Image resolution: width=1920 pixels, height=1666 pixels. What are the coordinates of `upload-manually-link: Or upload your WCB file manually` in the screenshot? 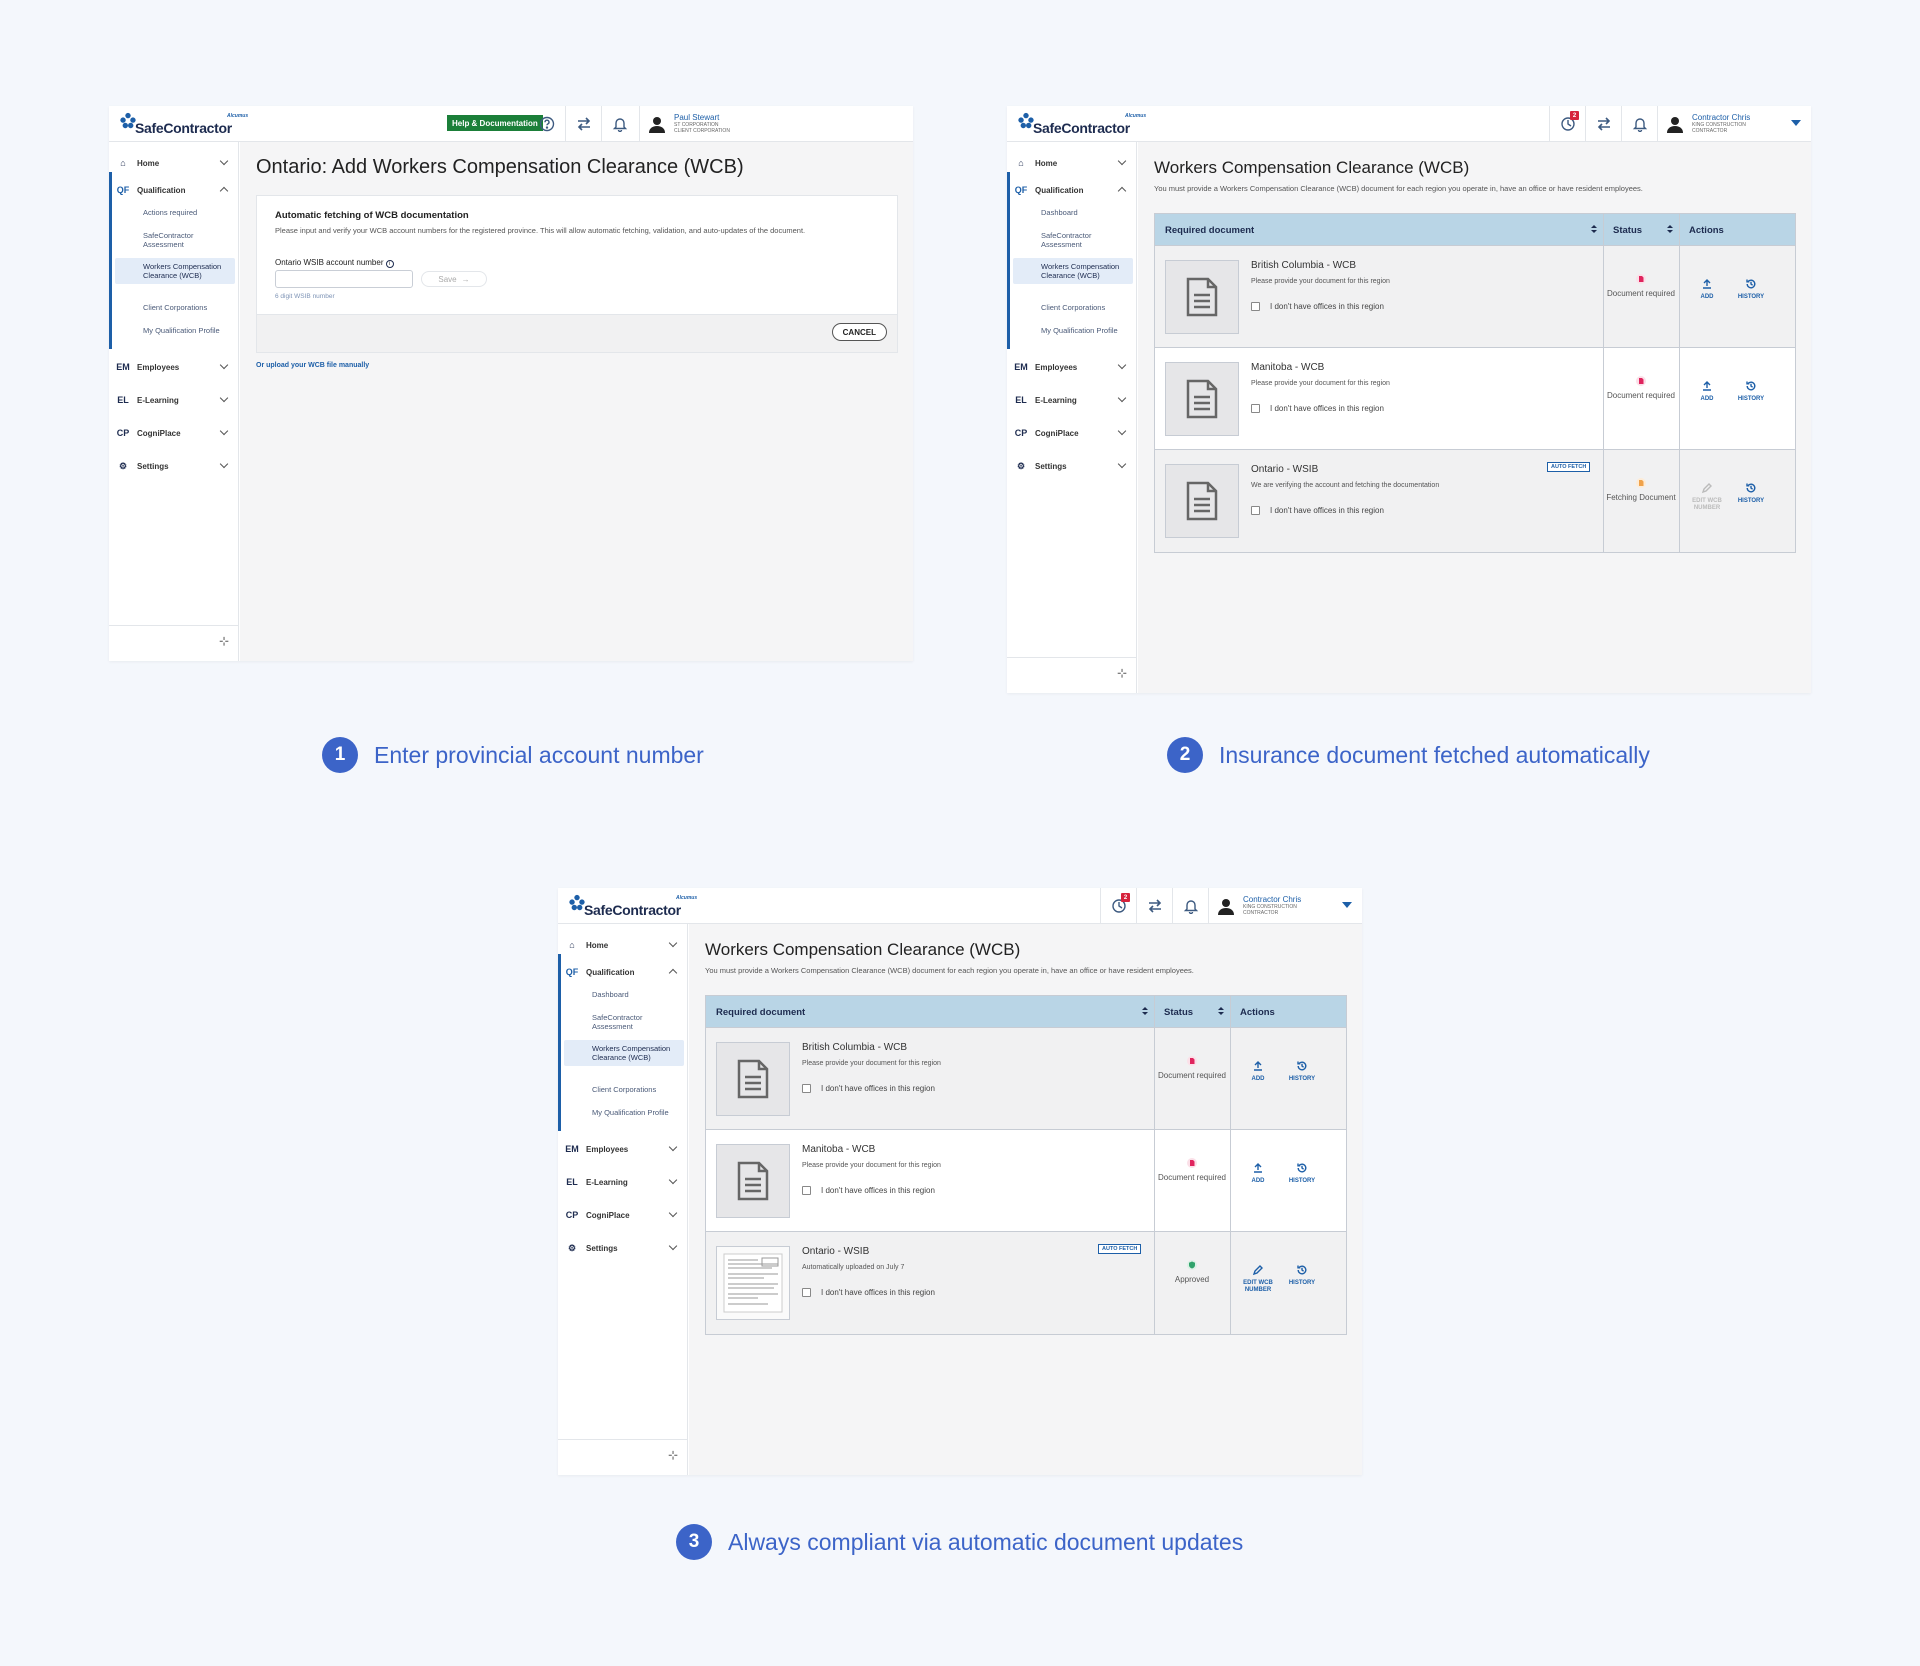 It's located at (312, 365).